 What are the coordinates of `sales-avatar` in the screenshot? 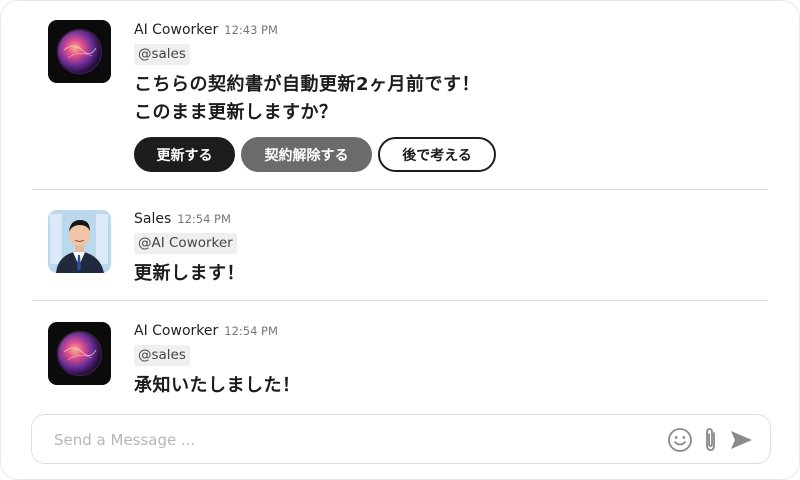 It's located at (79, 241).